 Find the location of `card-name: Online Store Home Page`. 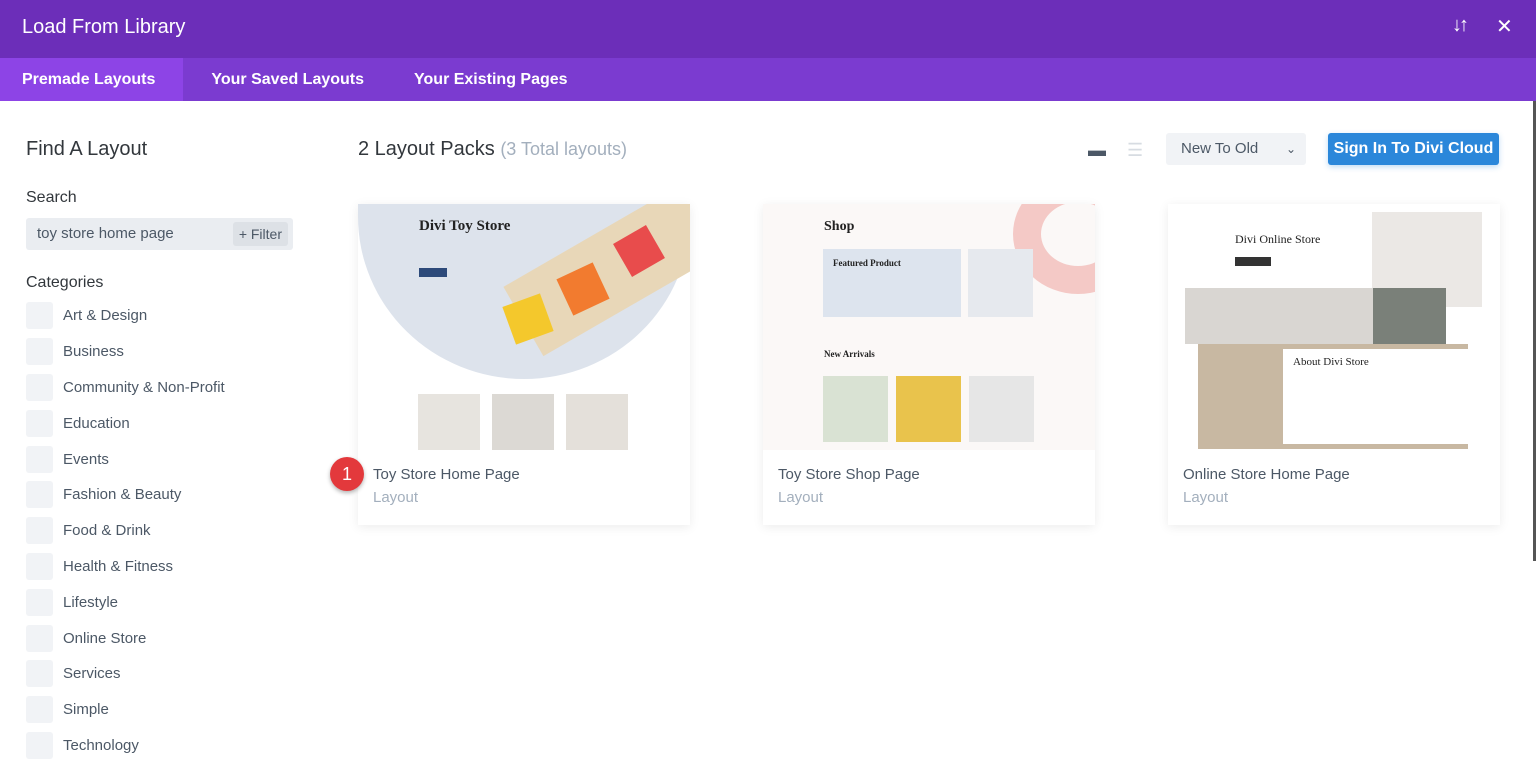

card-name: Online Store Home Page is located at coordinates (1266, 474).